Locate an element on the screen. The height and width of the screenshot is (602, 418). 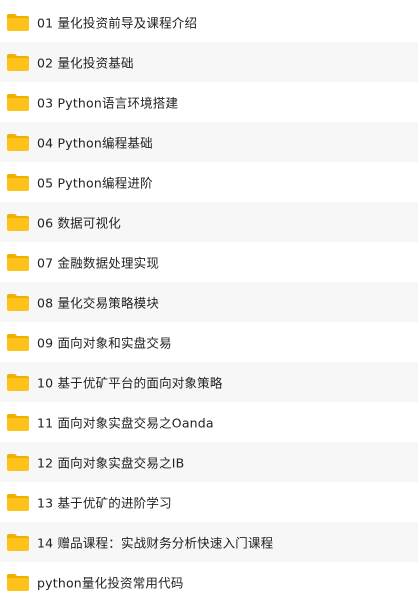
folder-row: 05 Python编程进阶 is located at coordinates (209, 182).